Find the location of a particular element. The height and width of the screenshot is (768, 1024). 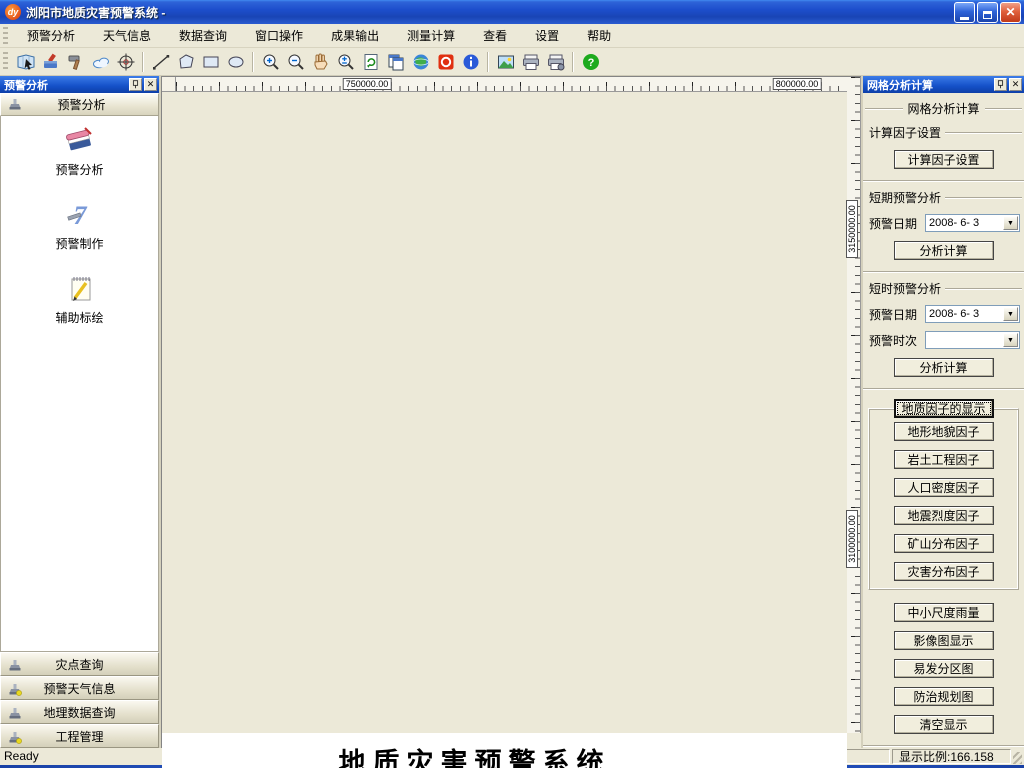

print-setup-button is located at coordinates (556, 62).